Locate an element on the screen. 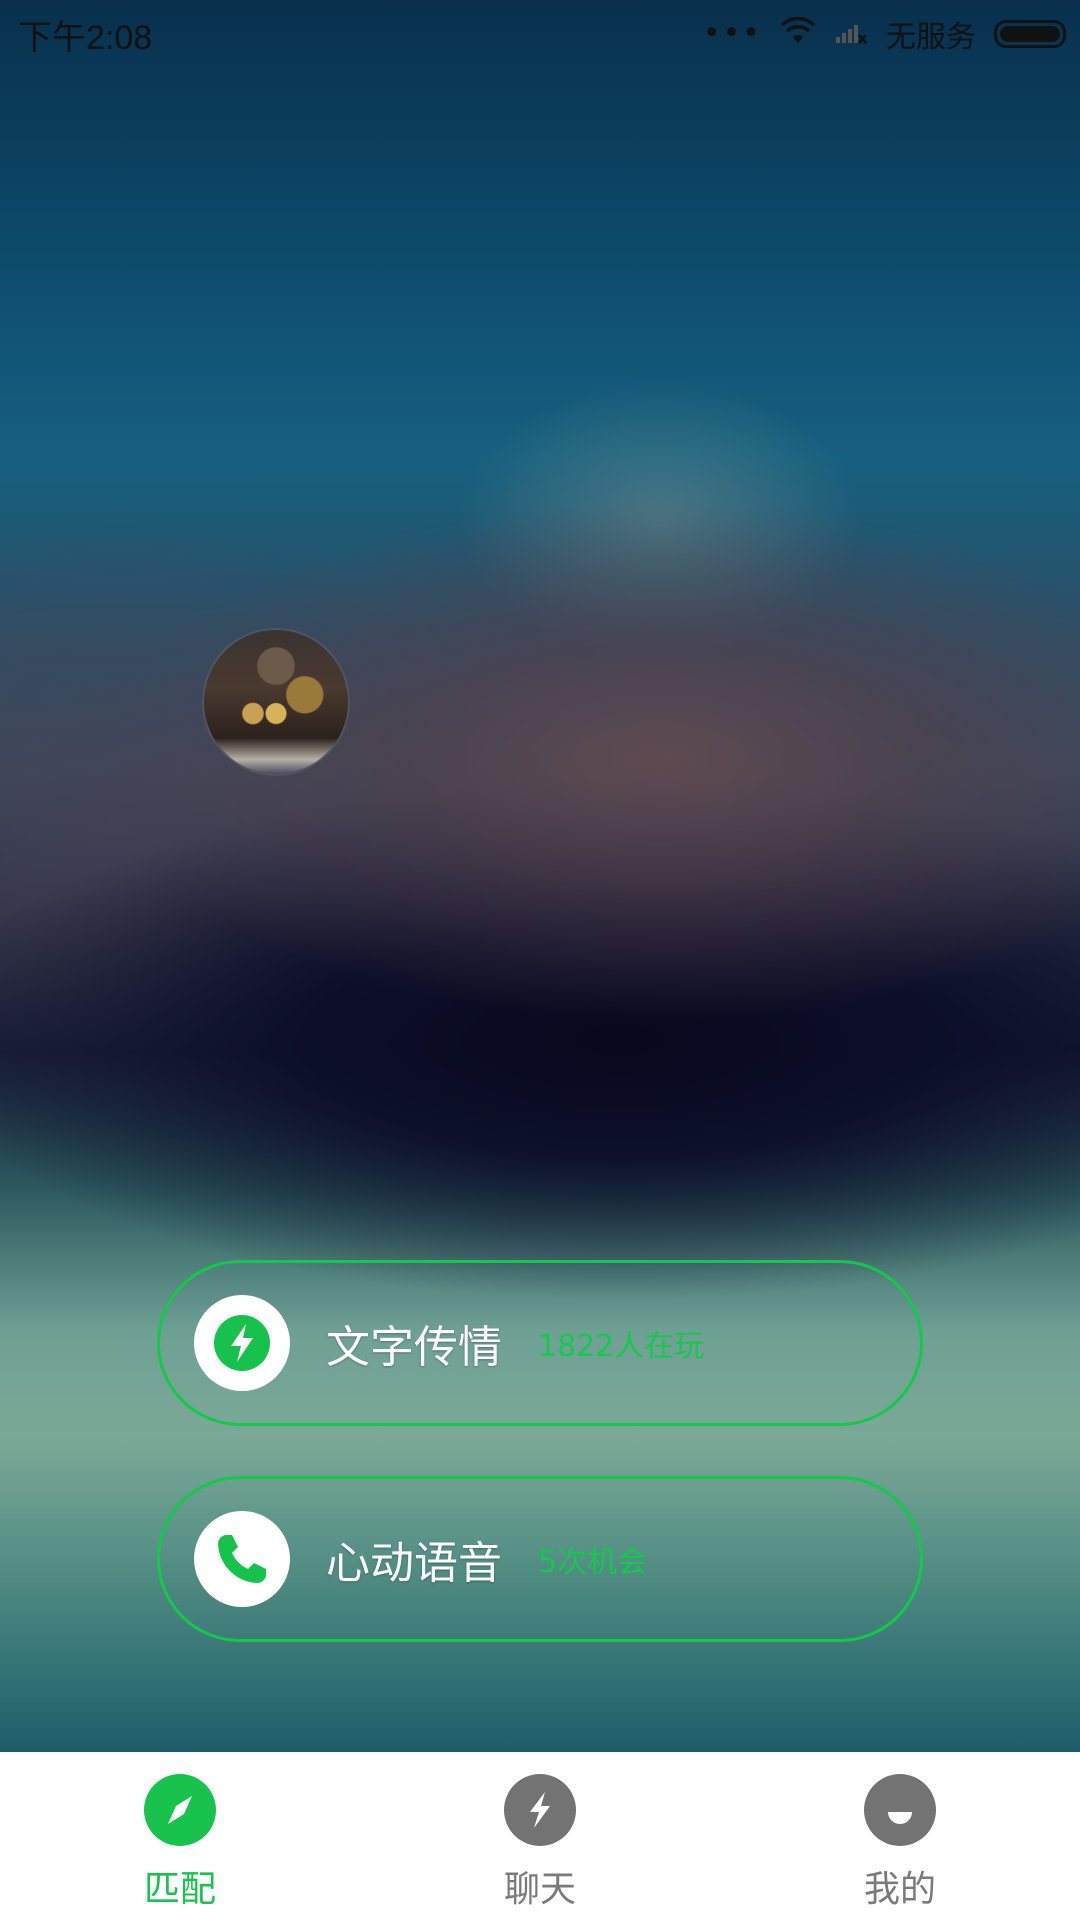  battery-icon is located at coordinates (1030, 34).